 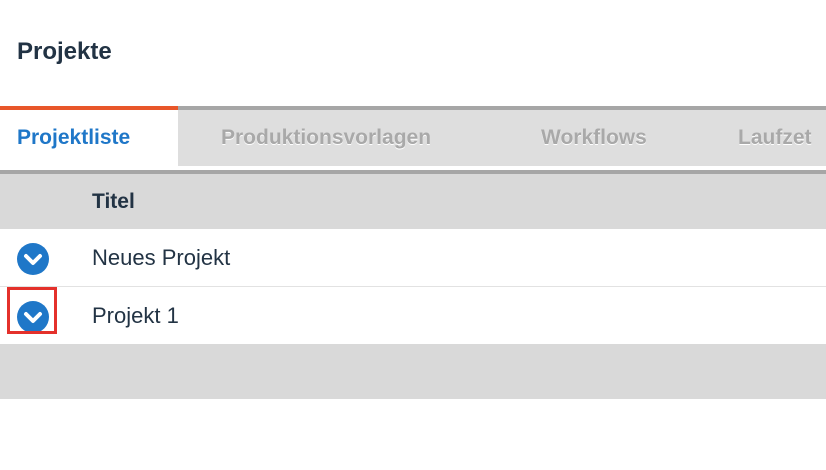 What do you see at coordinates (32, 310) in the screenshot?
I see `highlight-box` at bounding box center [32, 310].